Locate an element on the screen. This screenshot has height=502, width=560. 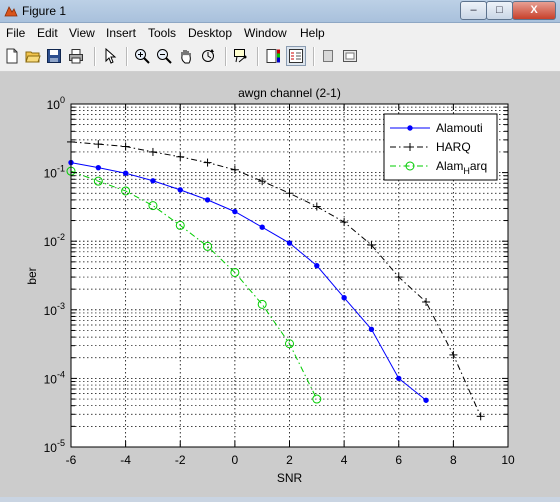
menu-help: Help is located at coordinates (312, 33).